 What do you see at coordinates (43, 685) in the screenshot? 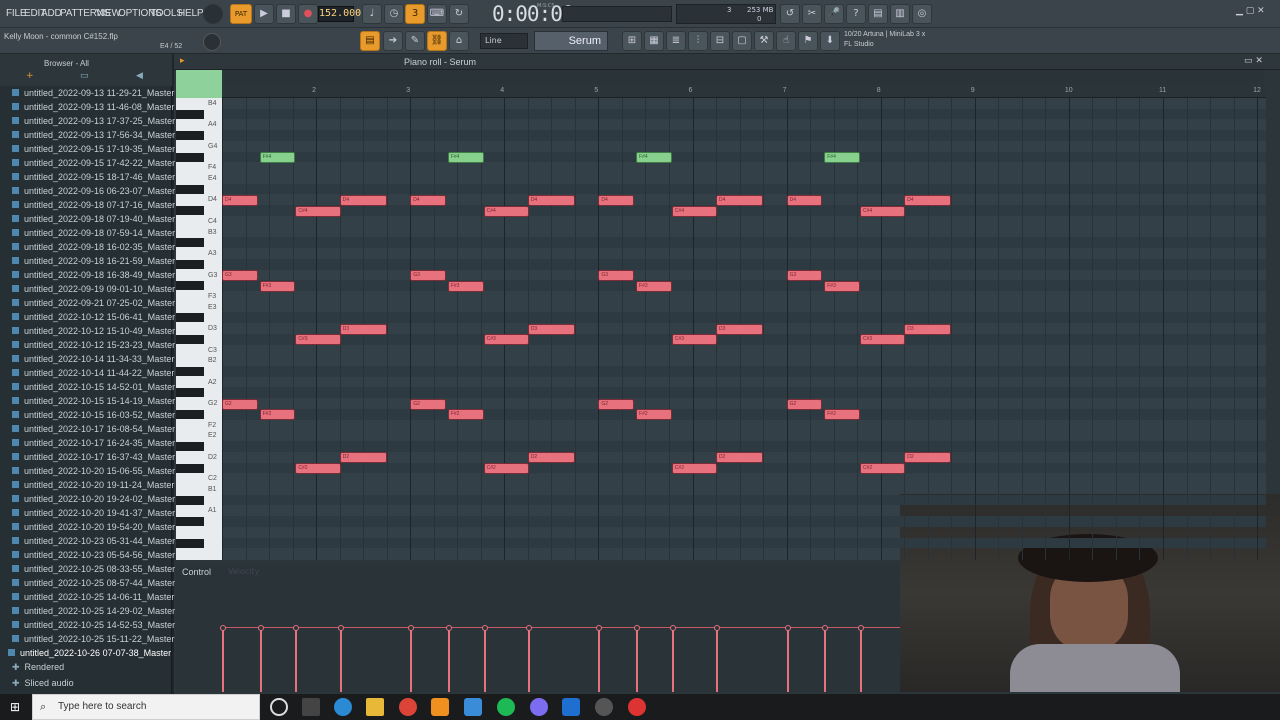
I see `folder-sliced-audio: ✚ Sliced audio` at bounding box center [43, 685].